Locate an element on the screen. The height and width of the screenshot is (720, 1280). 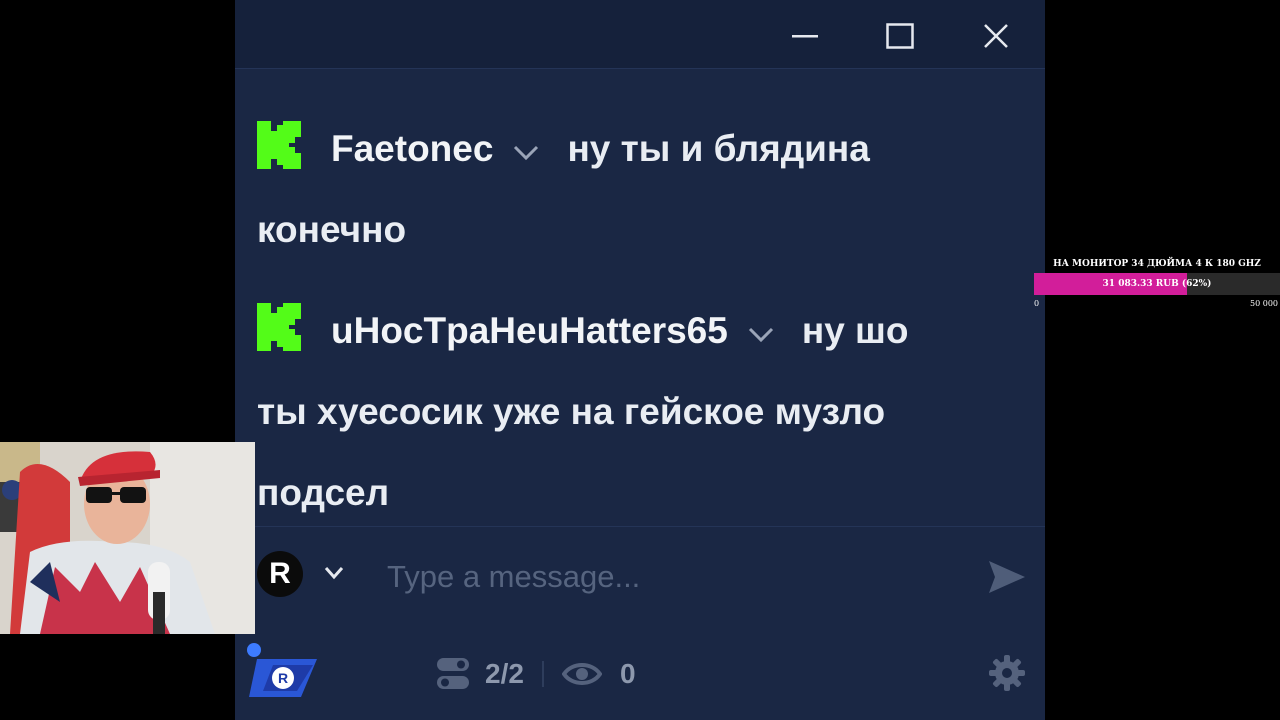
app-logo-icon: R is located at coordinates (282, 670).